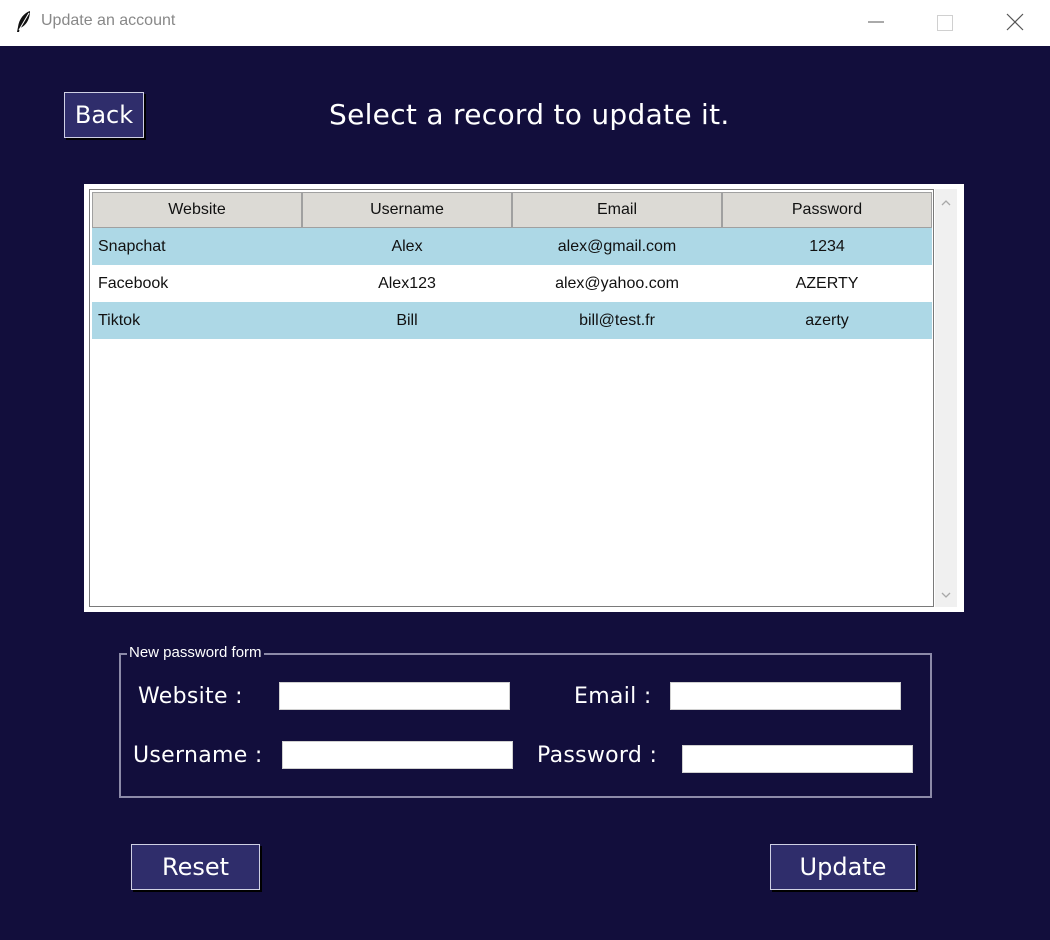  What do you see at coordinates (407, 210) in the screenshot?
I see `column-header-username: Username` at bounding box center [407, 210].